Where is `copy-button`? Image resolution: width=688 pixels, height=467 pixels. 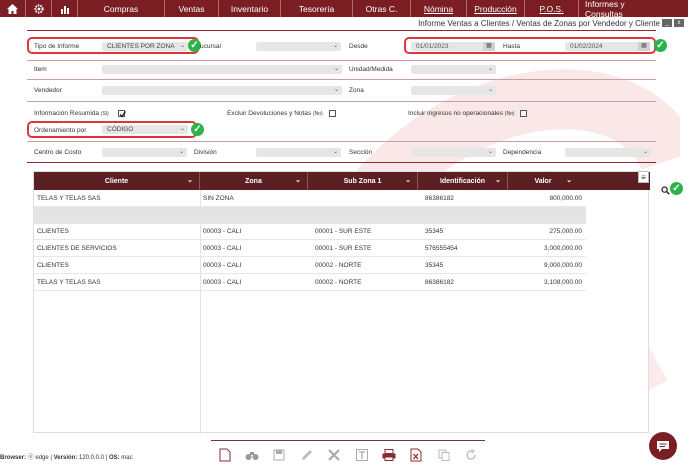
copy-button is located at coordinates (444, 455).